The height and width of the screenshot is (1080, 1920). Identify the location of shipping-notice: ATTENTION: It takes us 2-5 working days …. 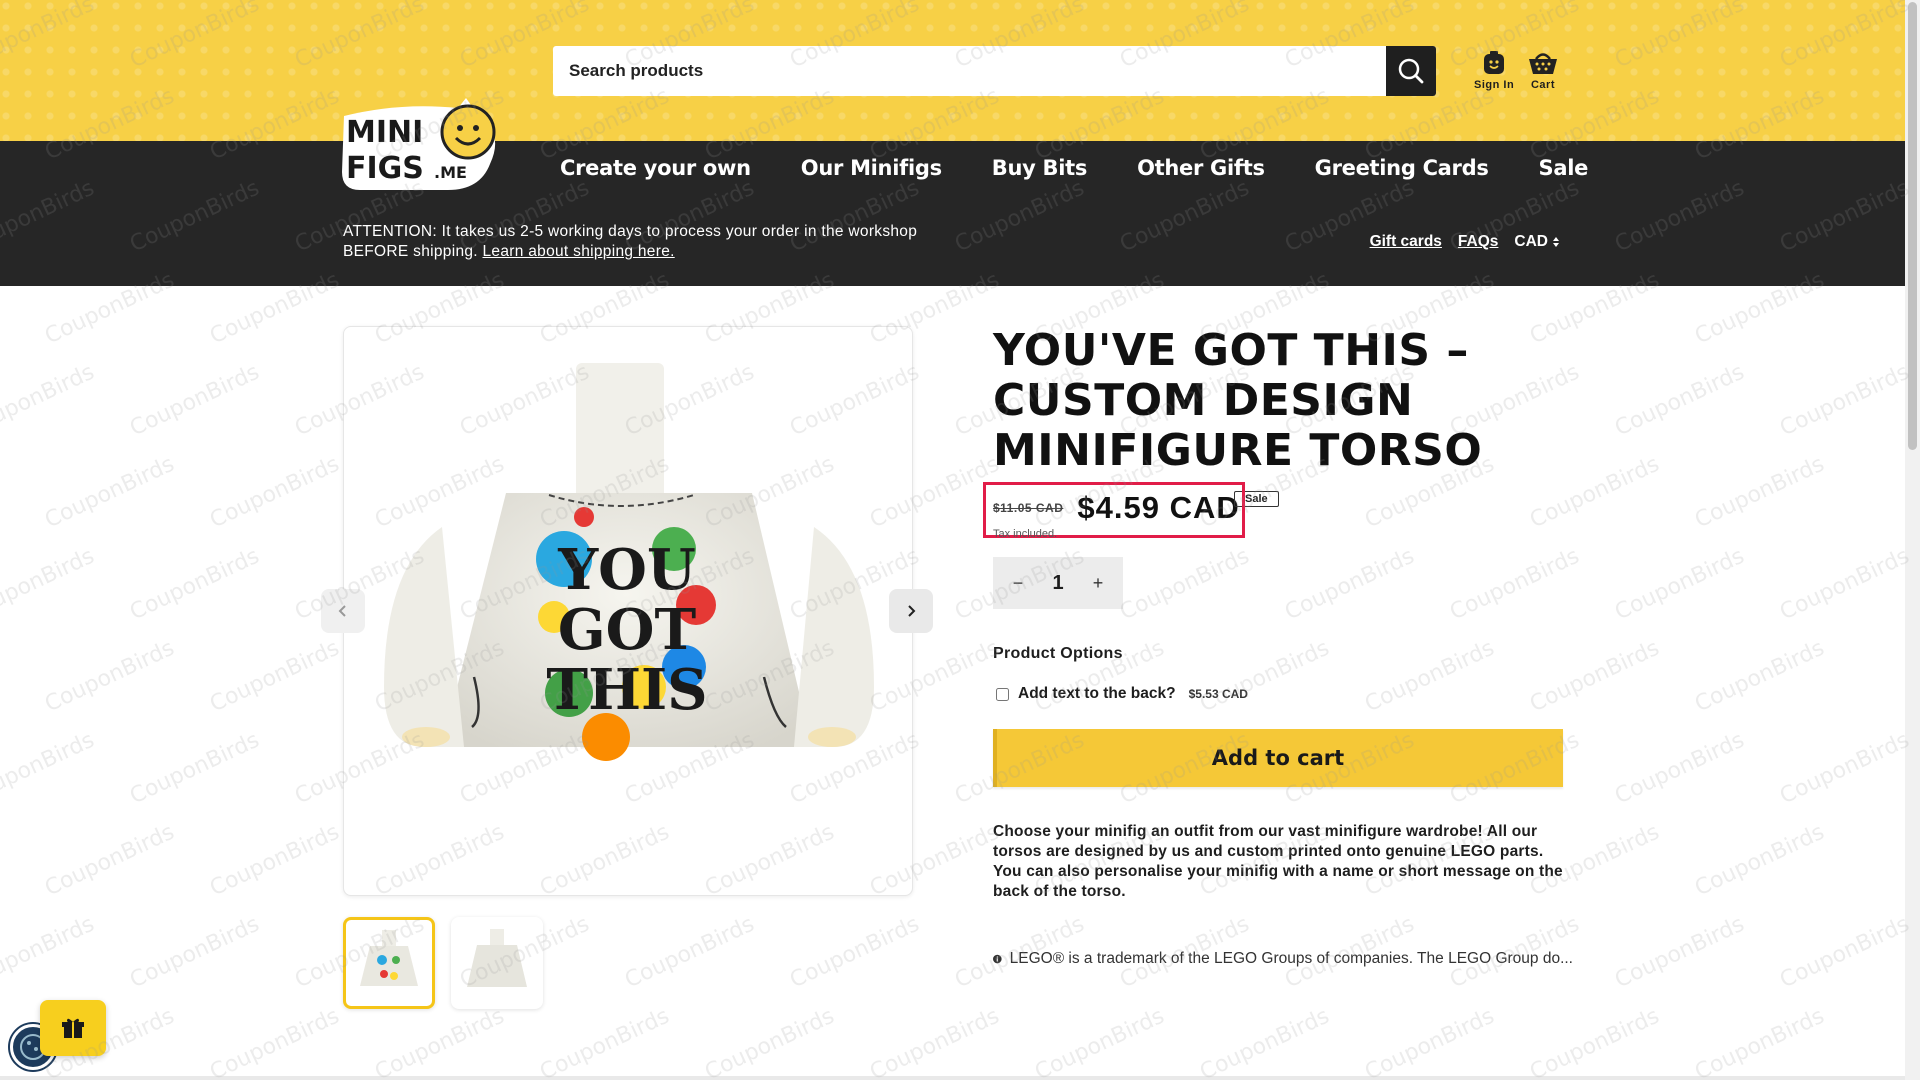
(633, 242).